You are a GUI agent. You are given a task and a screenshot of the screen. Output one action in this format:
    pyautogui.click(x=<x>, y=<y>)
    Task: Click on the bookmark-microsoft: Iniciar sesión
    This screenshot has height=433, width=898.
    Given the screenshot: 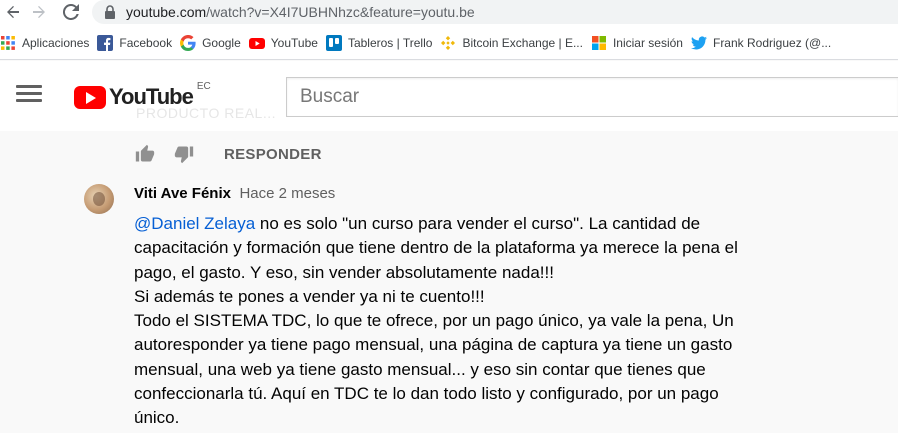 What is the action you would take?
    pyautogui.click(x=641, y=43)
    